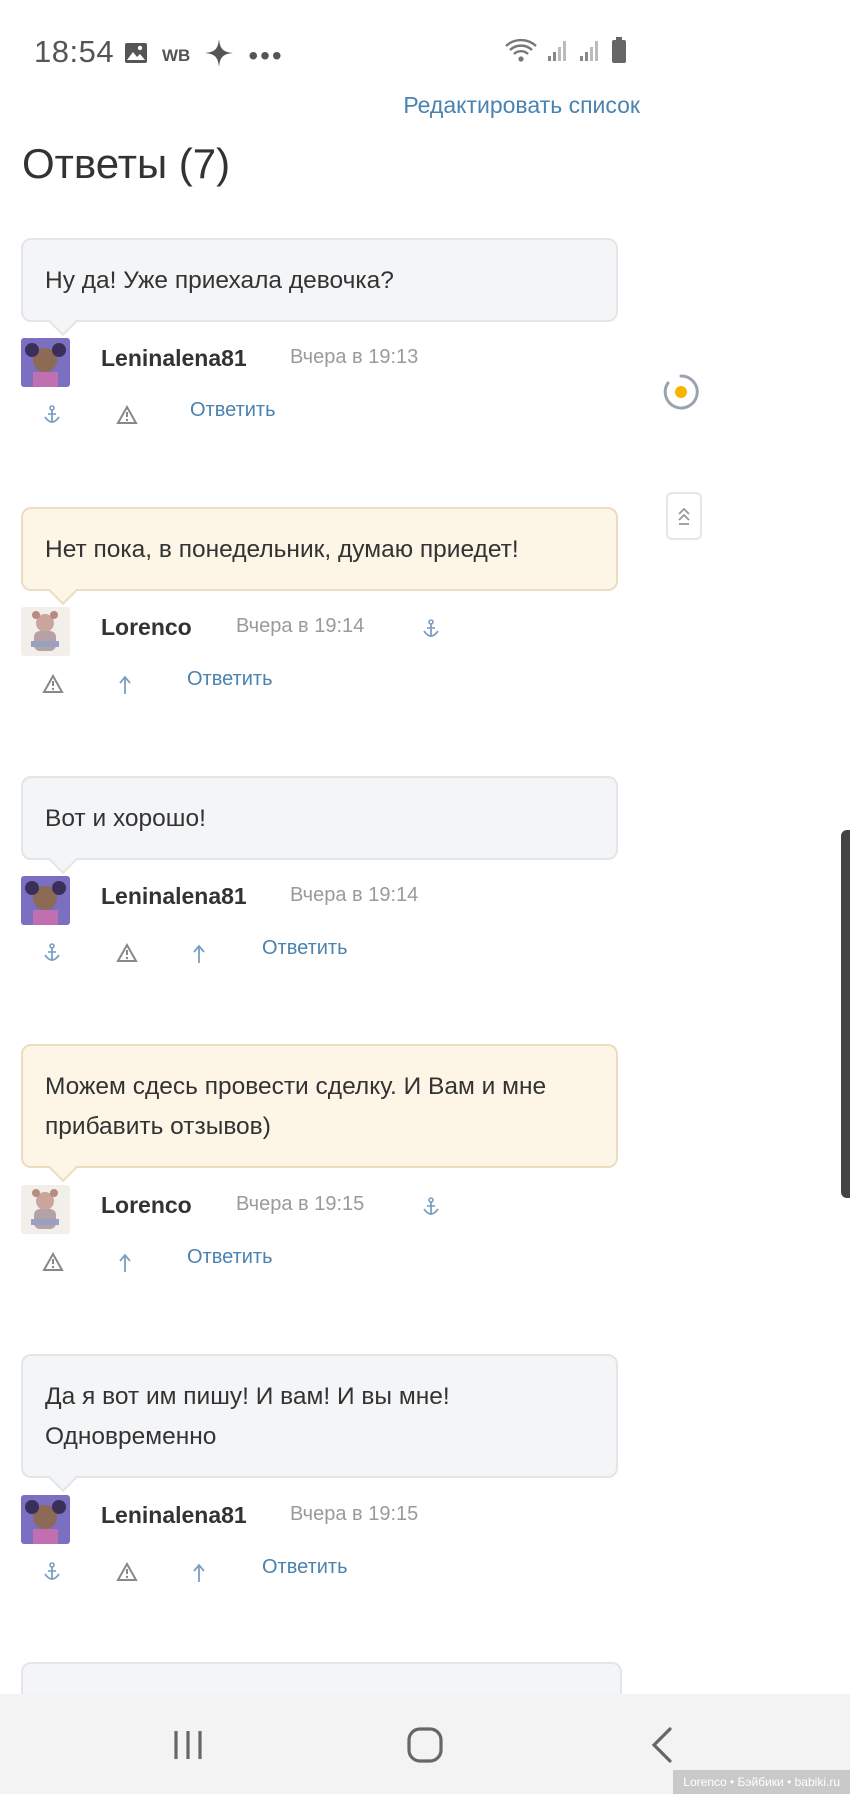 The image size is (850, 1794). I want to click on system-nav-bar: Lorenco • Бэйбики • babiki.ru, so click(425, 1744).